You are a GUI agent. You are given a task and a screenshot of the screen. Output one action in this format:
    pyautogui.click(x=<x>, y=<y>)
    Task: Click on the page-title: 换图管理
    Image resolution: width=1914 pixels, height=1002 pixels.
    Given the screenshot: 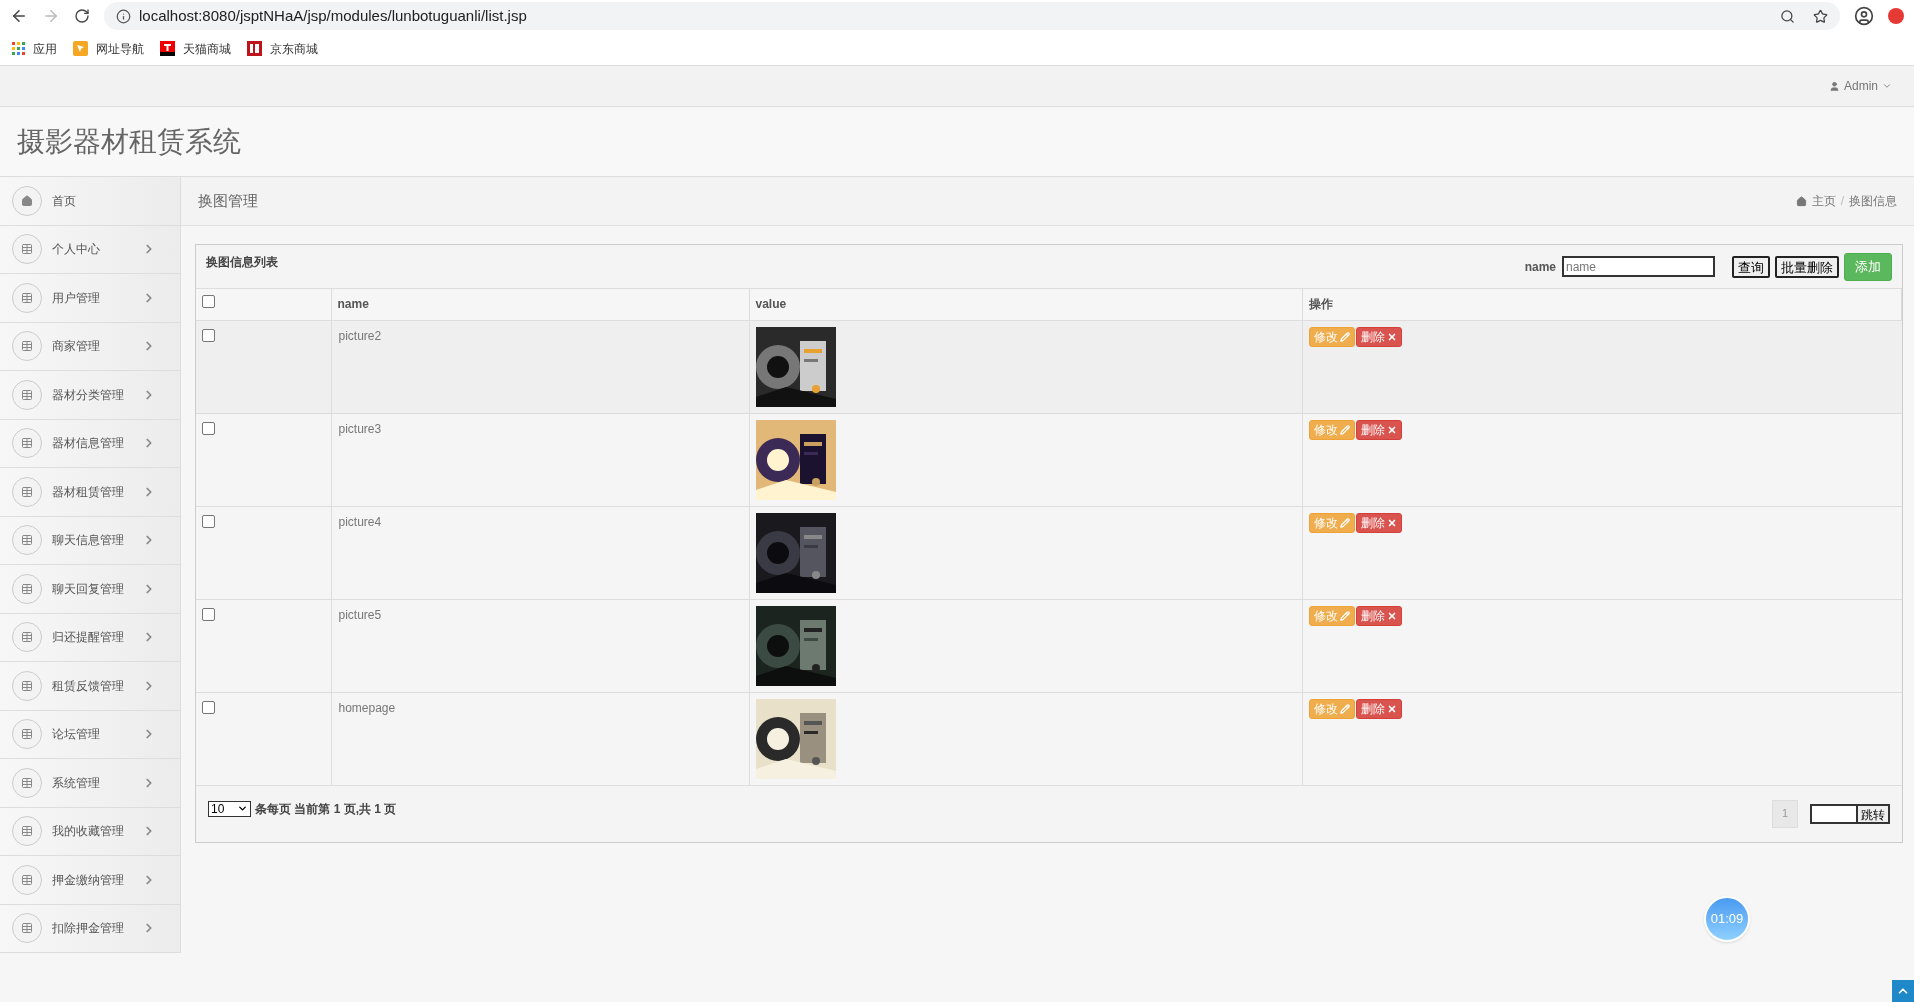 What is the action you would take?
    pyautogui.click(x=228, y=200)
    